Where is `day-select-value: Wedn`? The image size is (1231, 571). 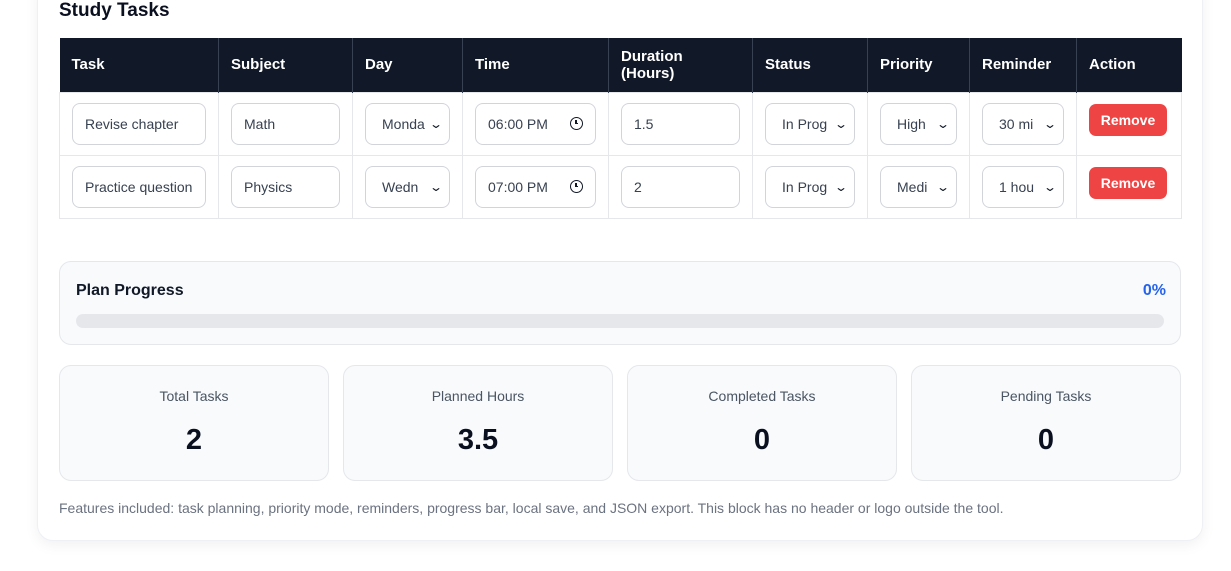 day-select-value: Wedn is located at coordinates (400, 186).